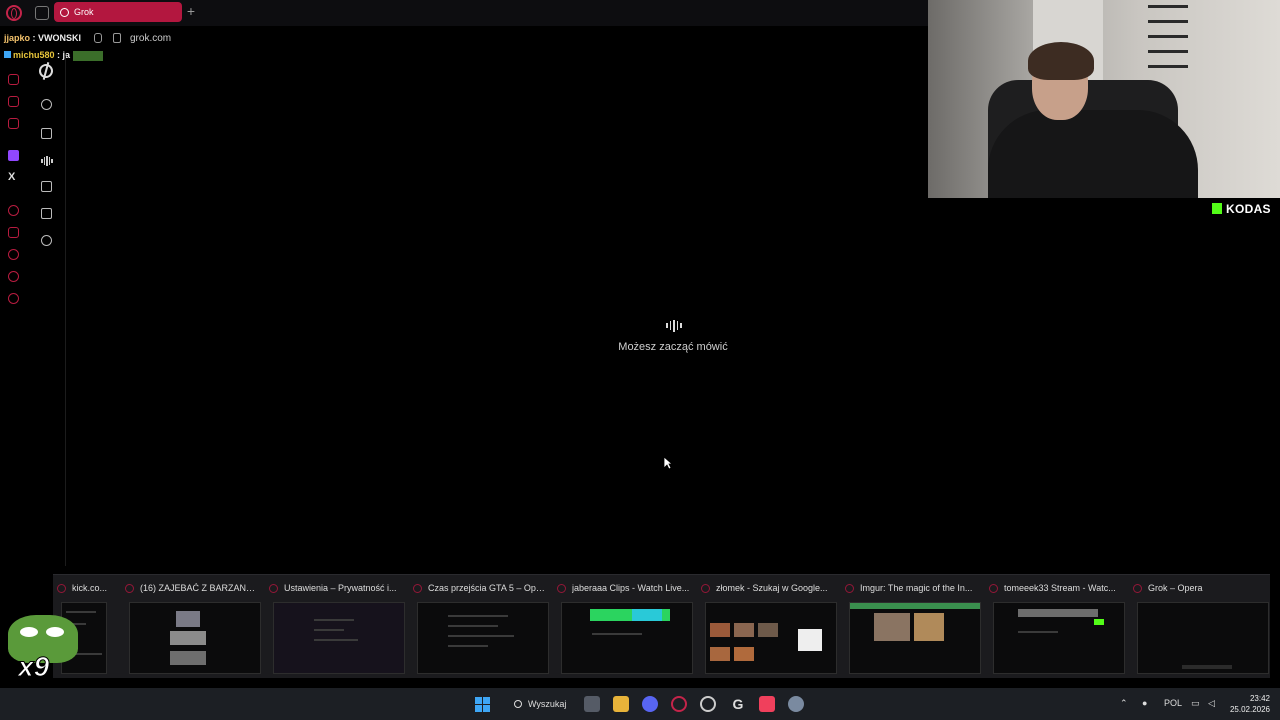 The image size is (1280, 720). Describe the element at coordinates (1211, 703) in the screenshot. I see `volume-icon: ◁` at that location.